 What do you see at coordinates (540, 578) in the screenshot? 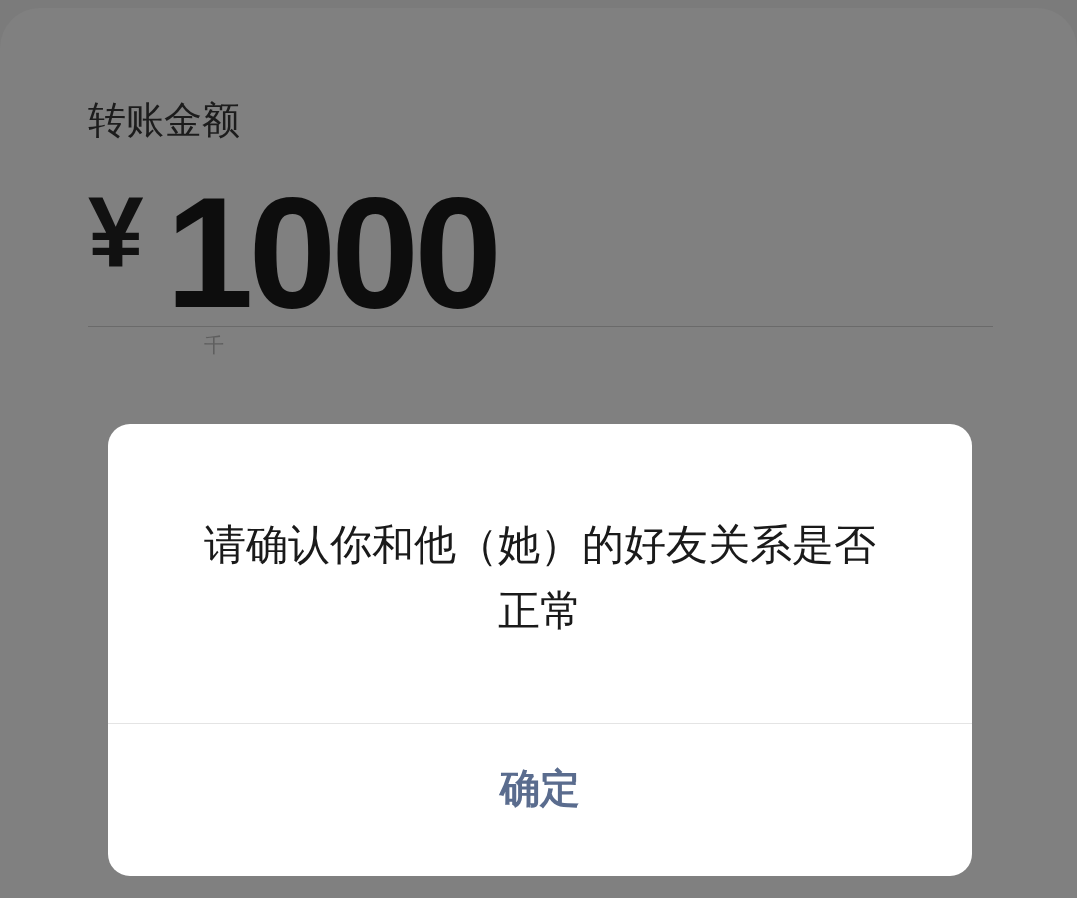
I see `dialog-message: 请确认你和他（她）的好友关系是否正常` at bounding box center [540, 578].